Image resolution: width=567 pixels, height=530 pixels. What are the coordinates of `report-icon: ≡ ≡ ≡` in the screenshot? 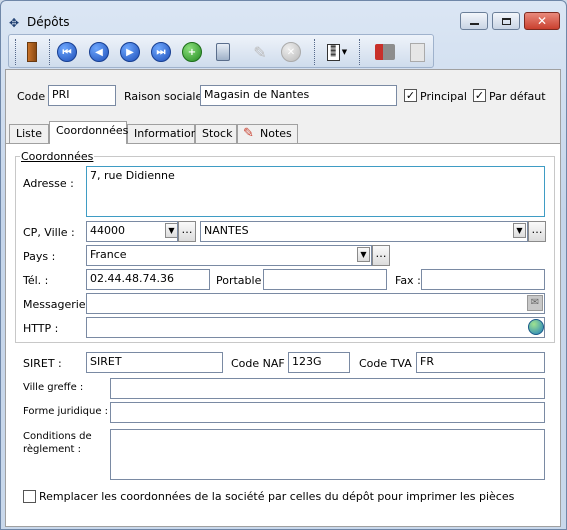 It's located at (333, 51).